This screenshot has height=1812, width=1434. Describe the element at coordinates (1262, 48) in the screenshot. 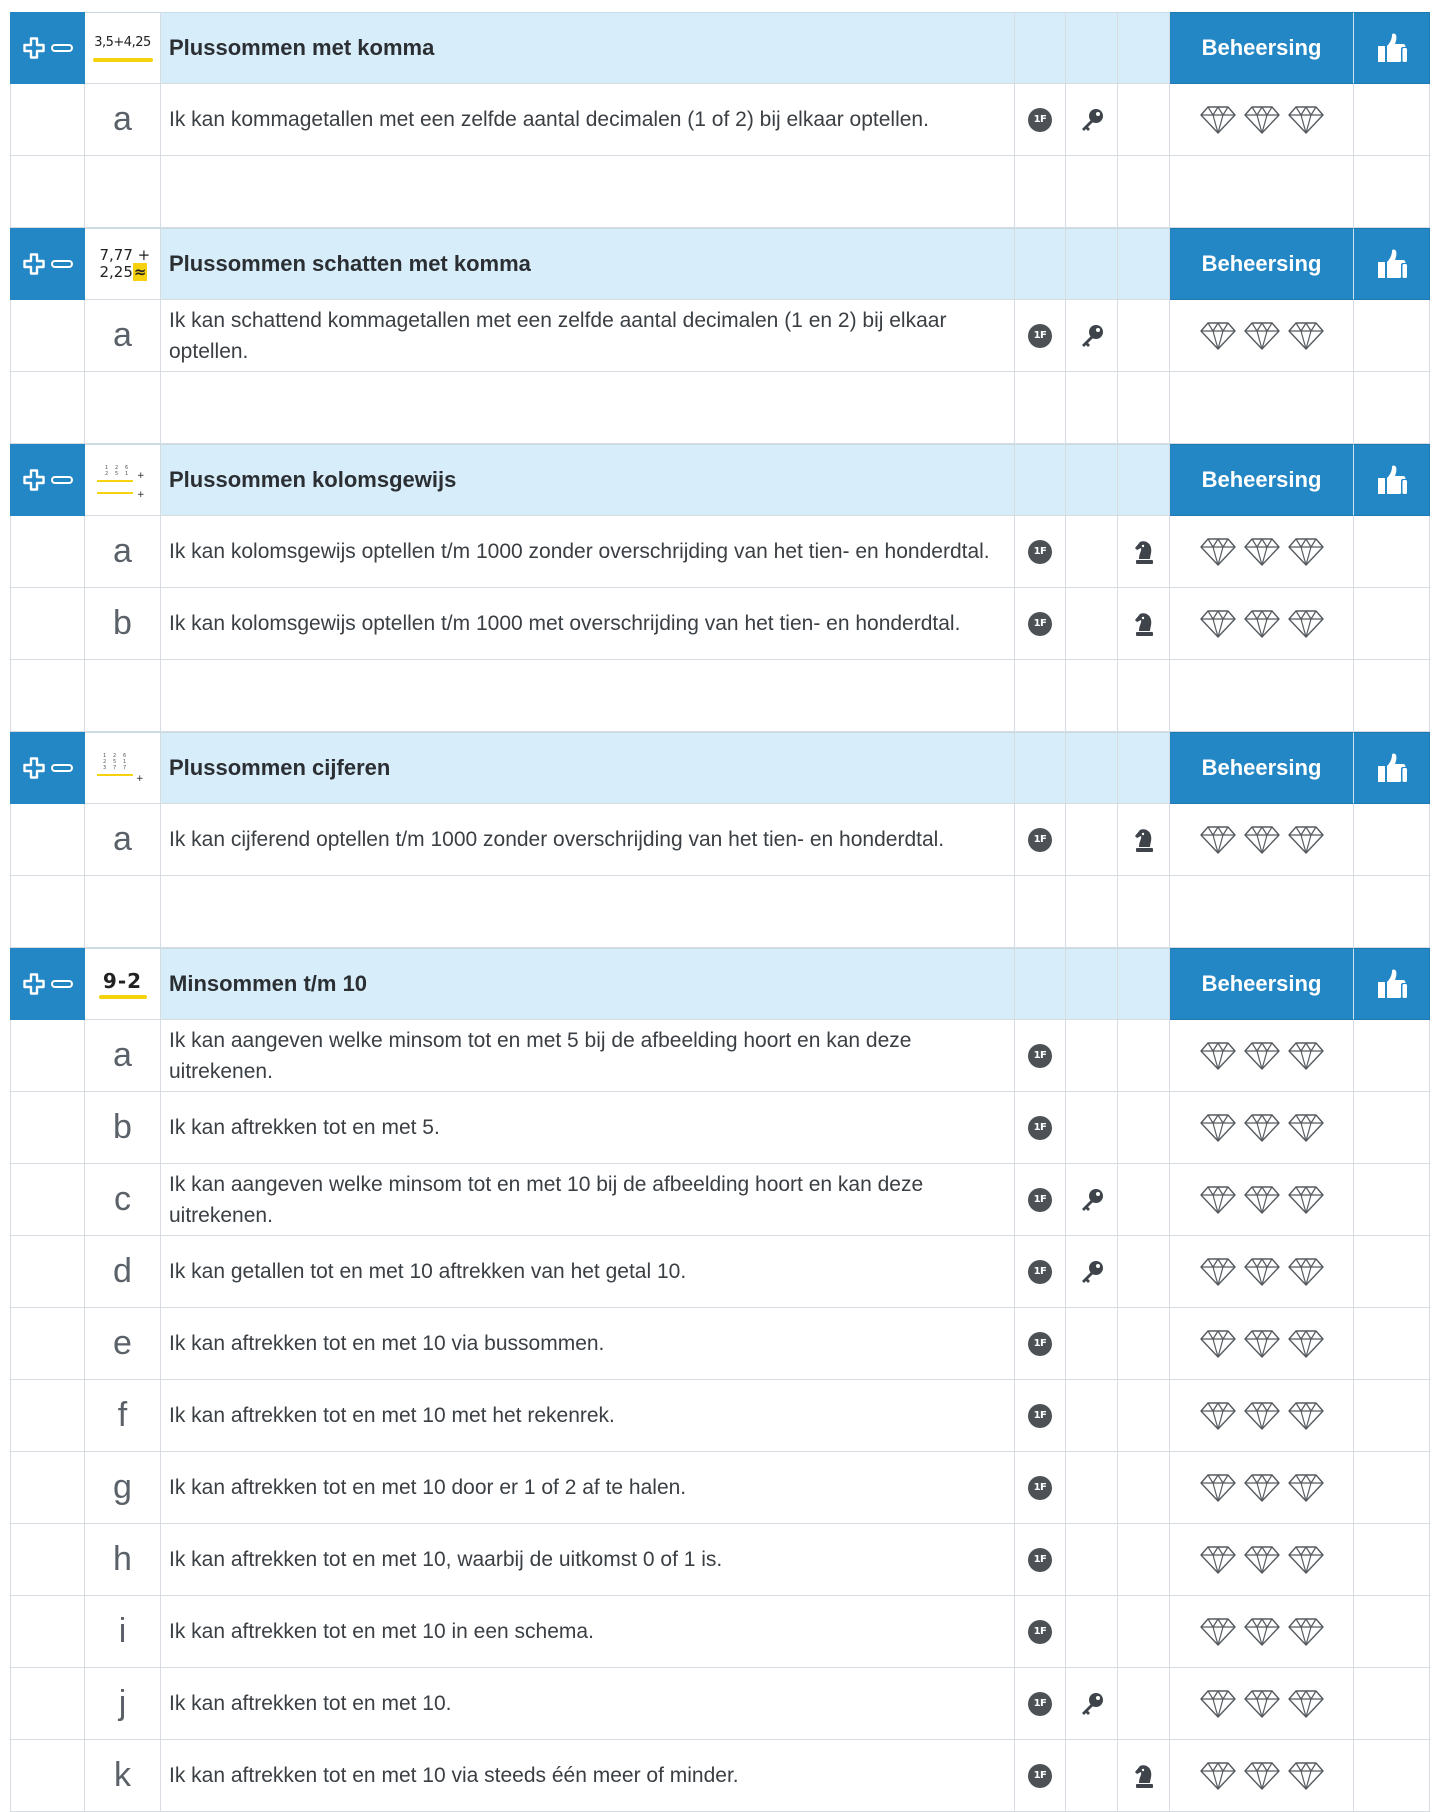

I see `mastery-header: Beheersing` at that location.